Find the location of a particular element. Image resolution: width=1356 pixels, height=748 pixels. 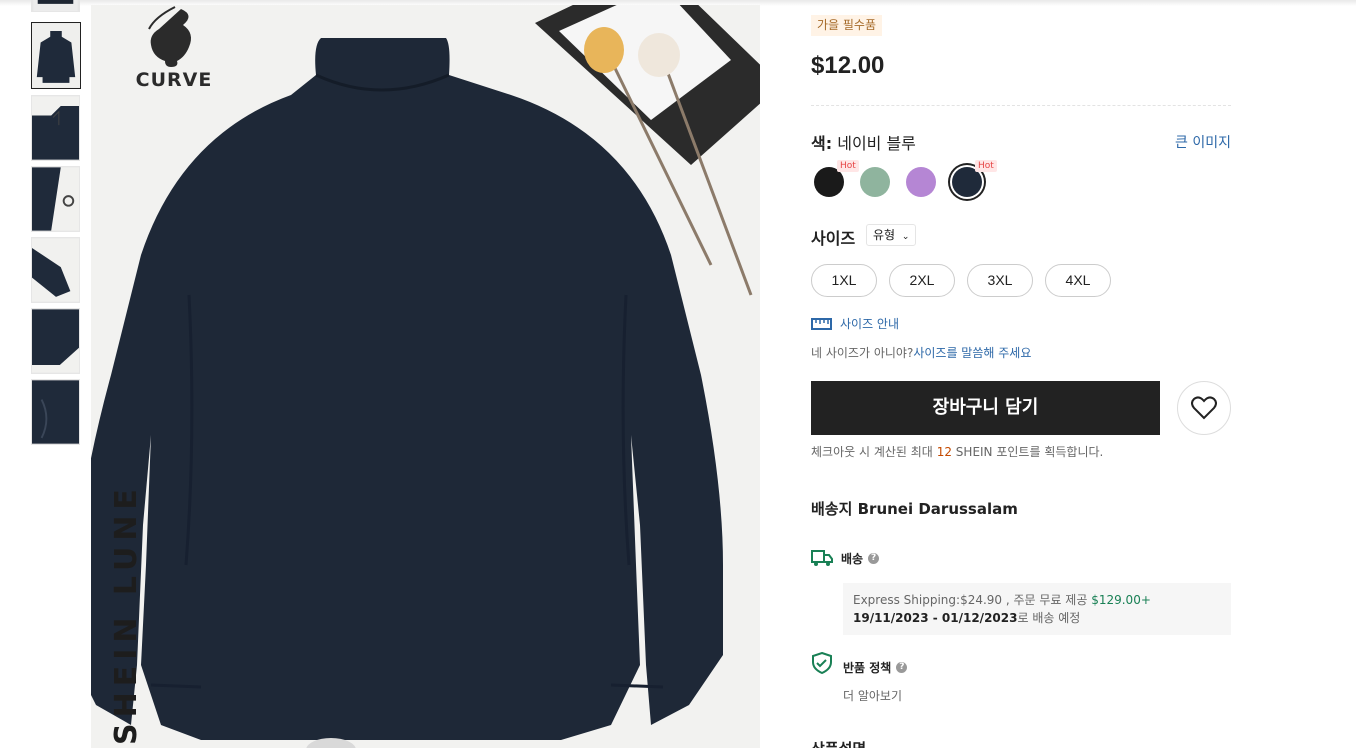

delivery-date-range: 19/11/2023 - 01/12/2023 is located at coordinates (935, 618).